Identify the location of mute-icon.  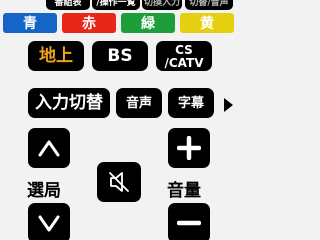
(119, 182).